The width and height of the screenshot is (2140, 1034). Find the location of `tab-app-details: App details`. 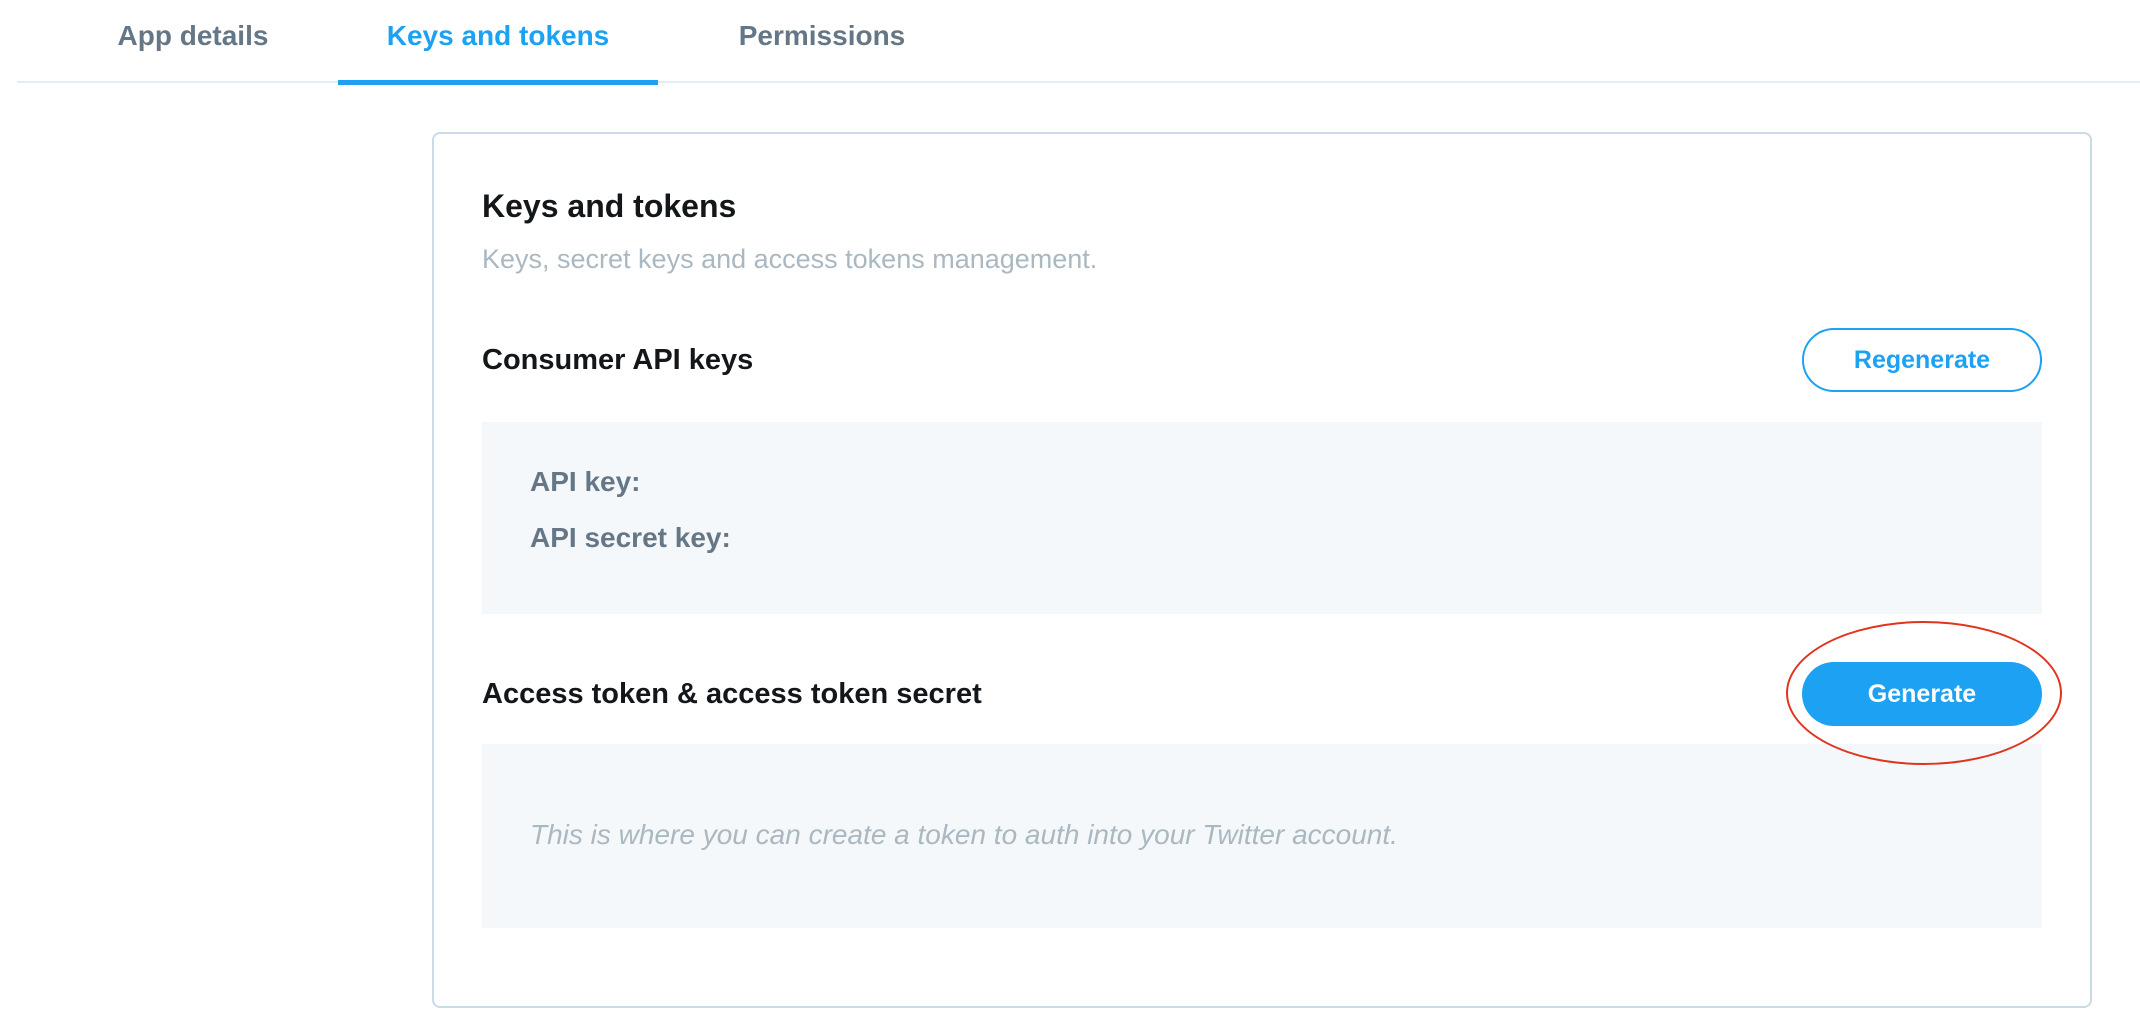

tab-app-details: App details is located at coordinates (193, 41).